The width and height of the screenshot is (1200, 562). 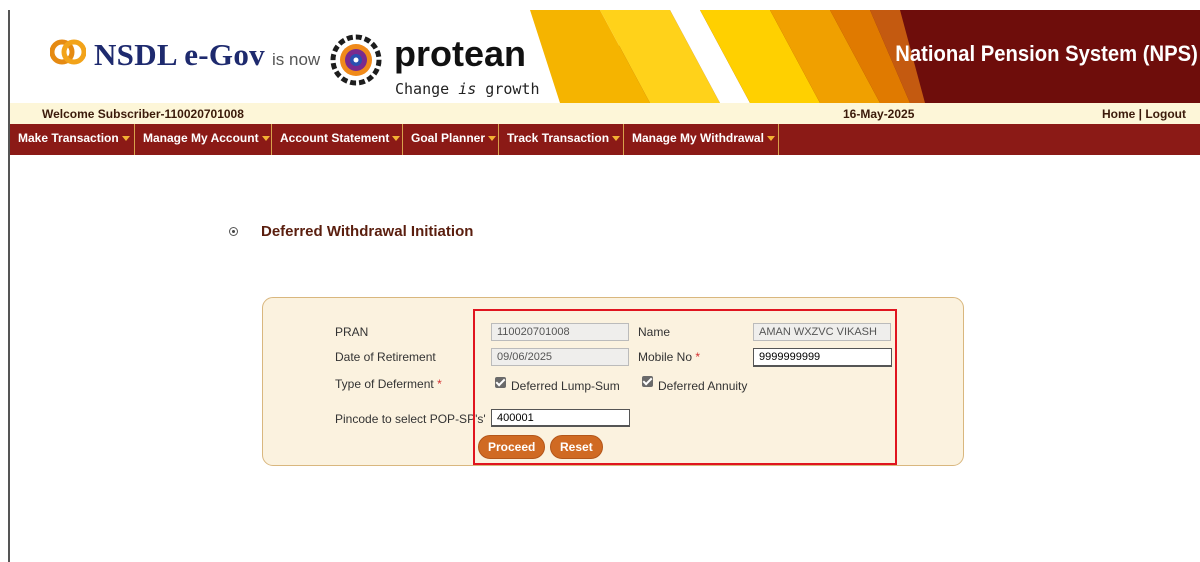 What do you see at coordinates (654, 332) in the screenshot?
I see `name-label: Name` at bounding box center [654, 332].